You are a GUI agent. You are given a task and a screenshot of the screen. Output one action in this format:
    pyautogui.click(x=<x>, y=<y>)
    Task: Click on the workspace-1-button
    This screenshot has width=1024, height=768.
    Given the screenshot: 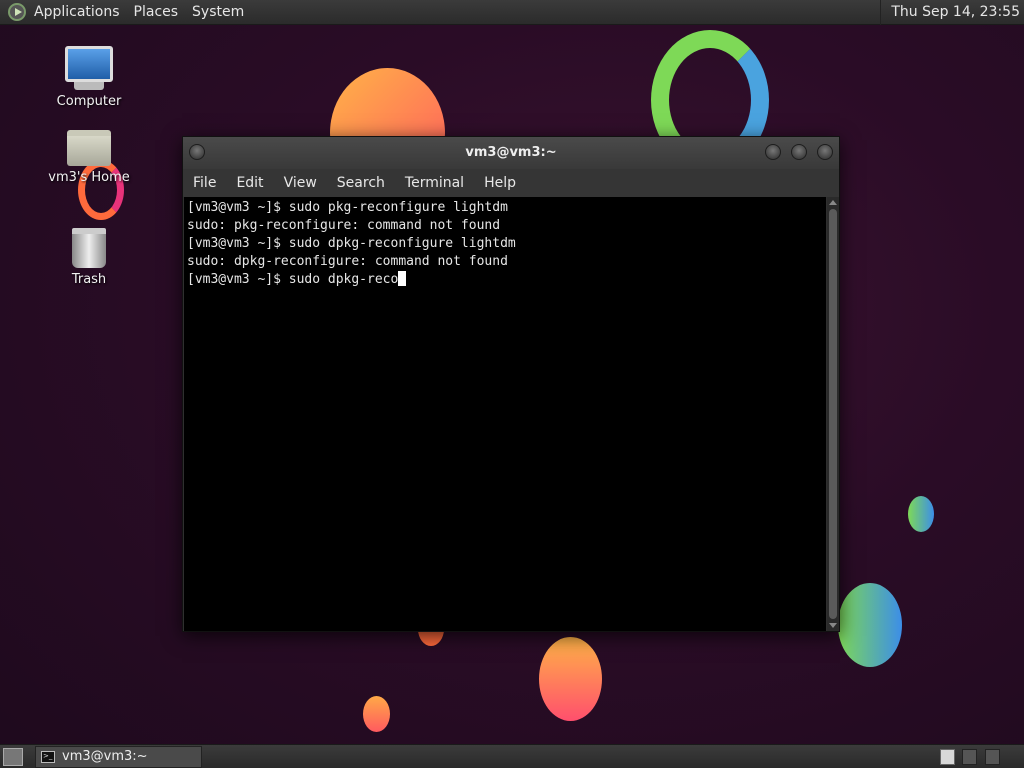 What is the action you would take?
    pyautogui.click(x=947, y=757)
    